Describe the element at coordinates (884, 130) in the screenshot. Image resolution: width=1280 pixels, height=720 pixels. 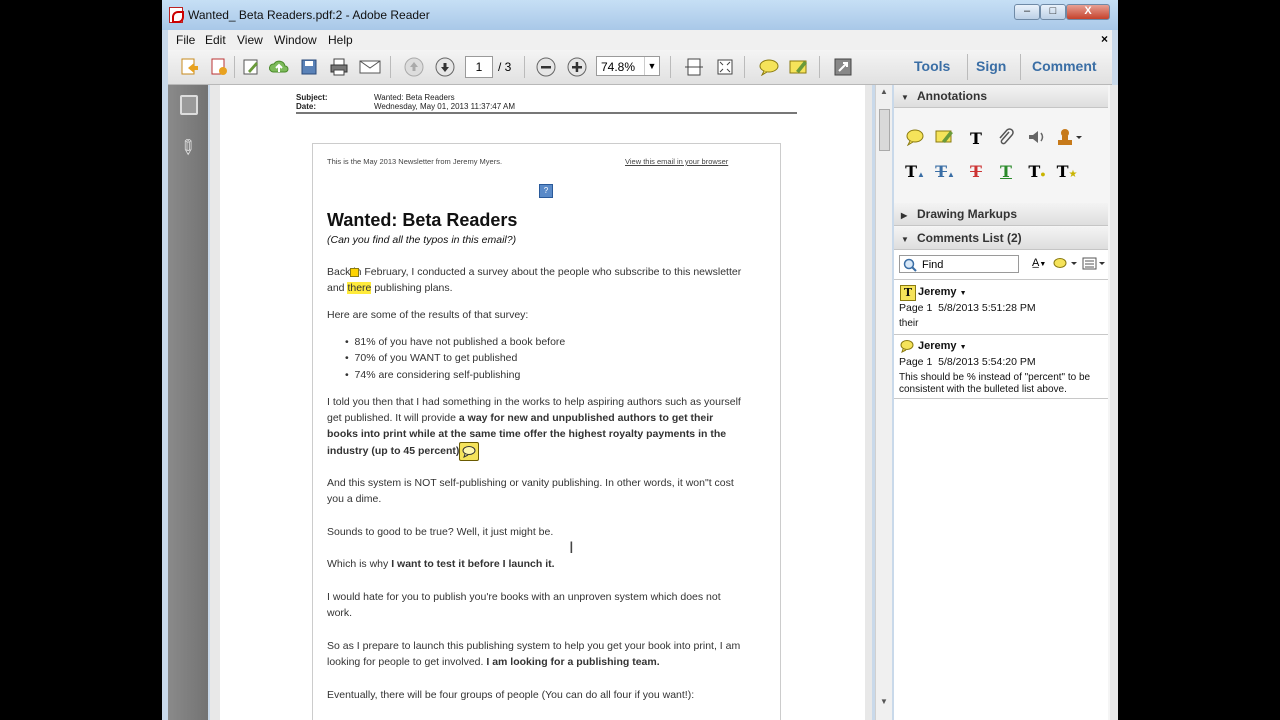
I see `scroll-thumb` at that location.